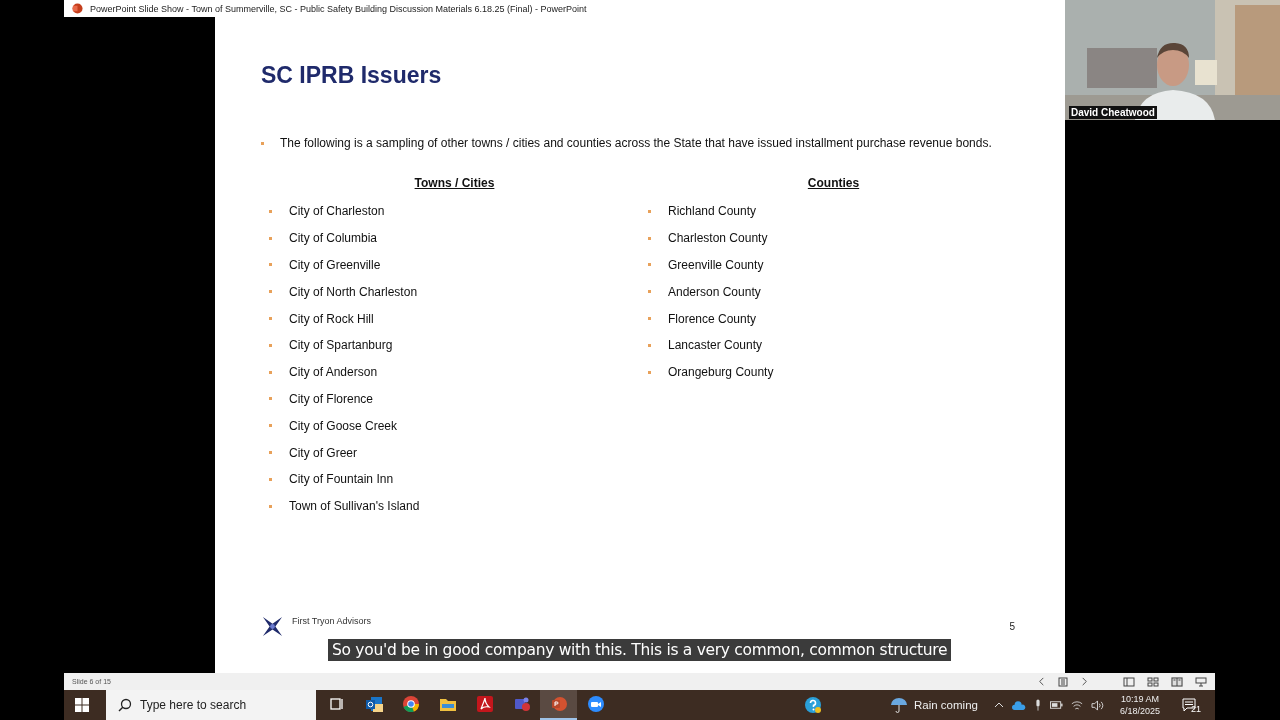 This screenshot has height=720, width=1280. I want to click on help-icon, so click(813, 705).